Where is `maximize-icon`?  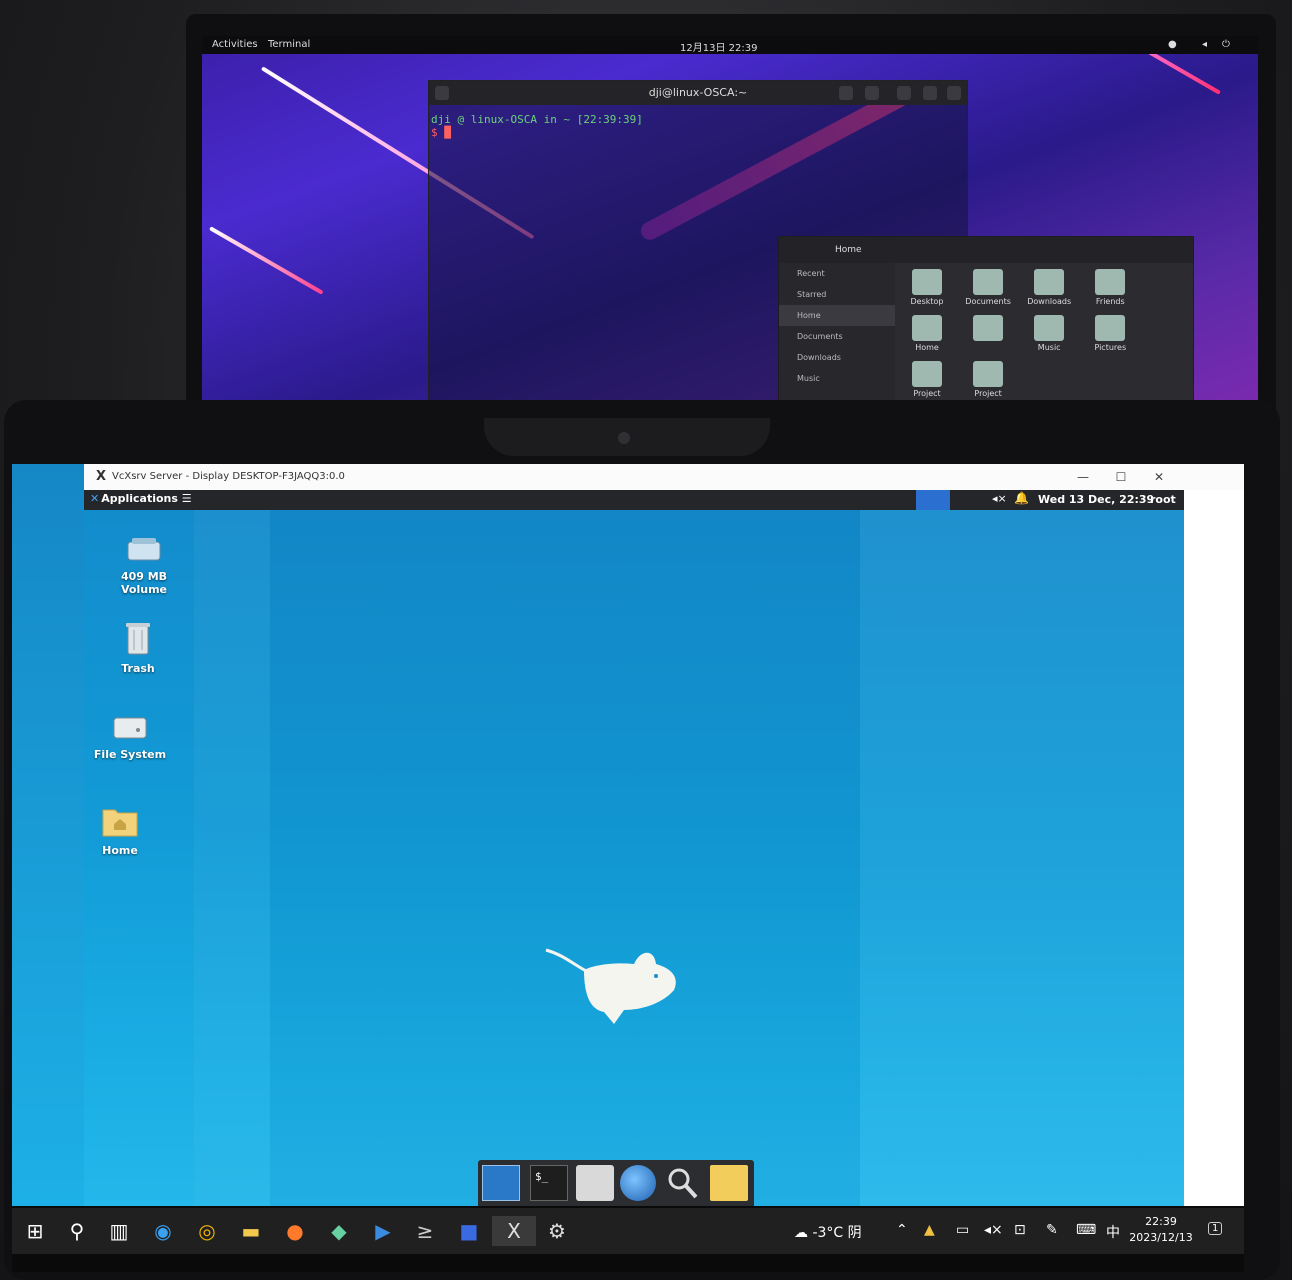 maximize-icon is located at coordinates (930, 93).